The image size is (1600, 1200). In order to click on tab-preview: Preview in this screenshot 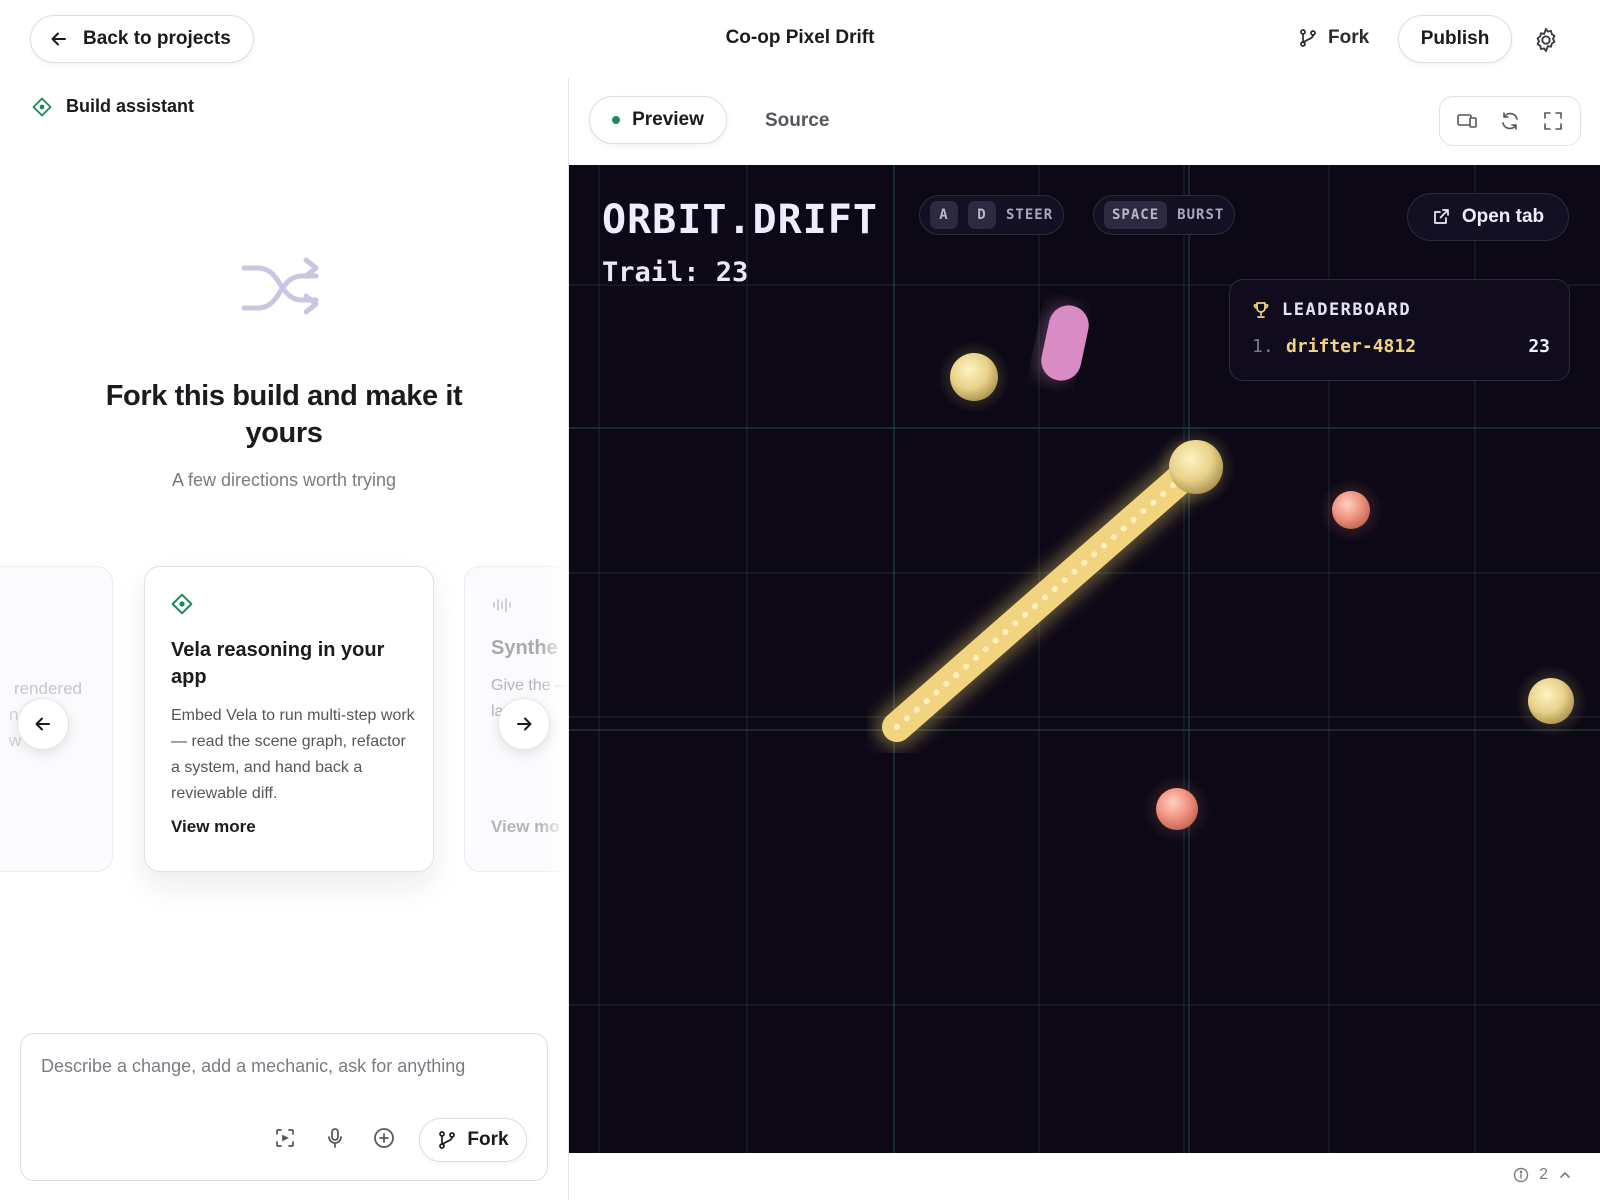, I will do `click(658, 120)`.